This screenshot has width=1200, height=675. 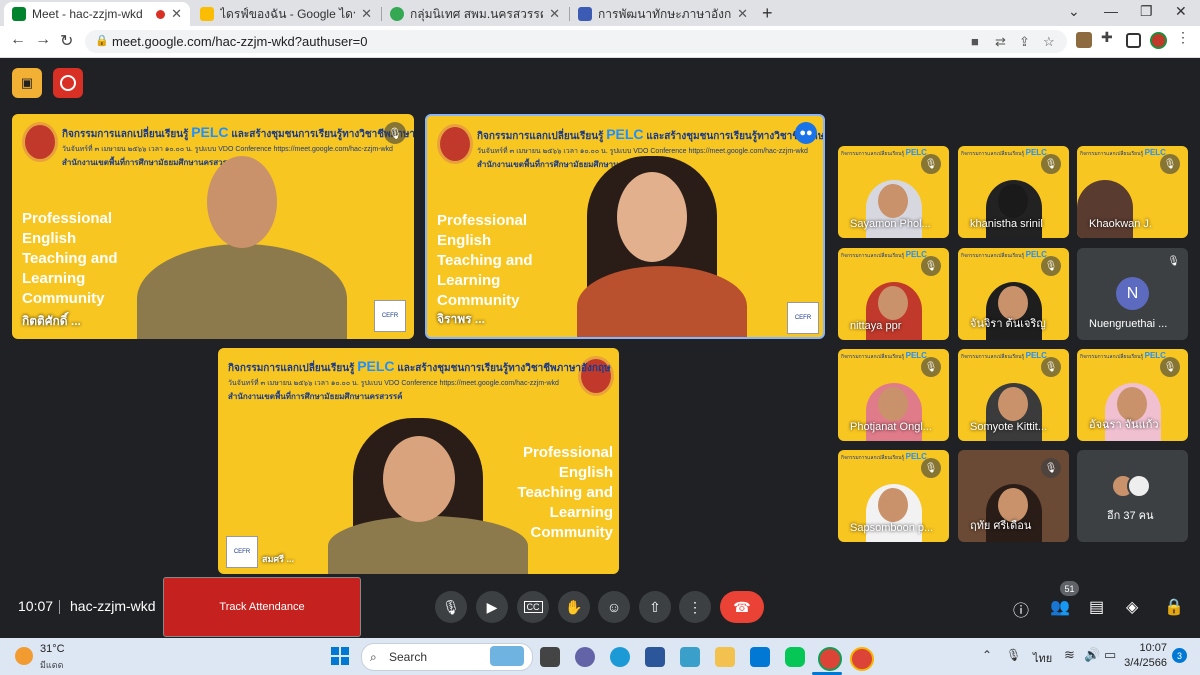 I want to click on tray-mic-icon: 🎙, so click(x=1013, y=655).